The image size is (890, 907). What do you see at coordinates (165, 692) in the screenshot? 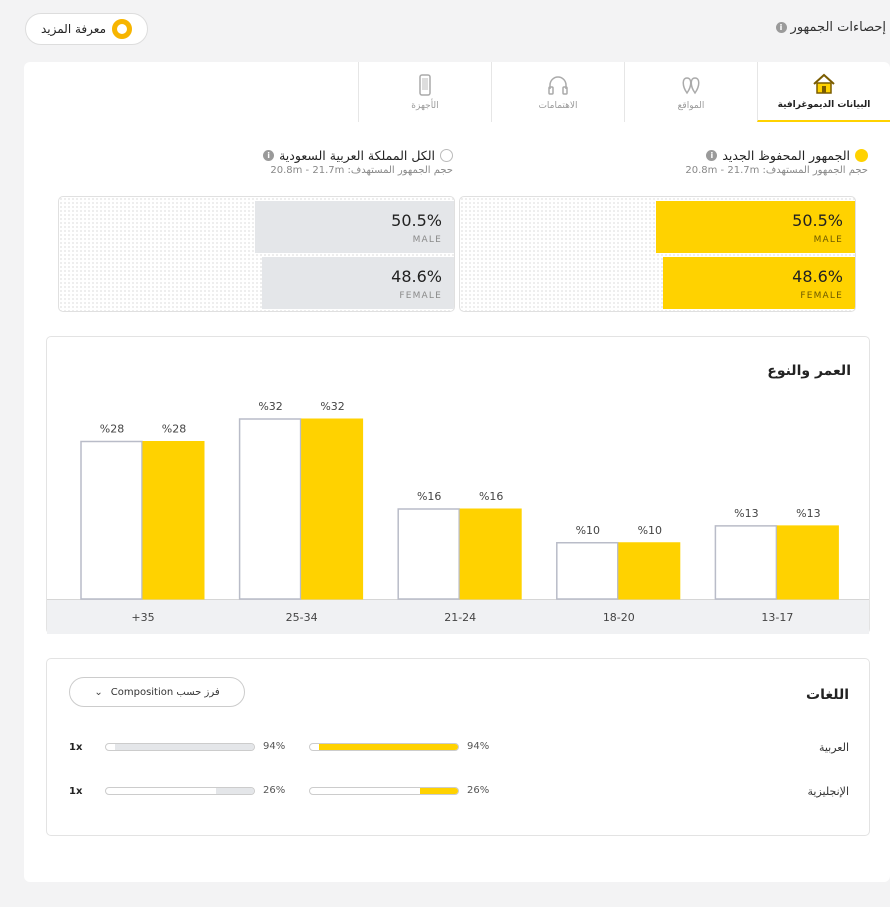
I see `sort-label: فرز حسب Composition` at bounding box center [165, 692].